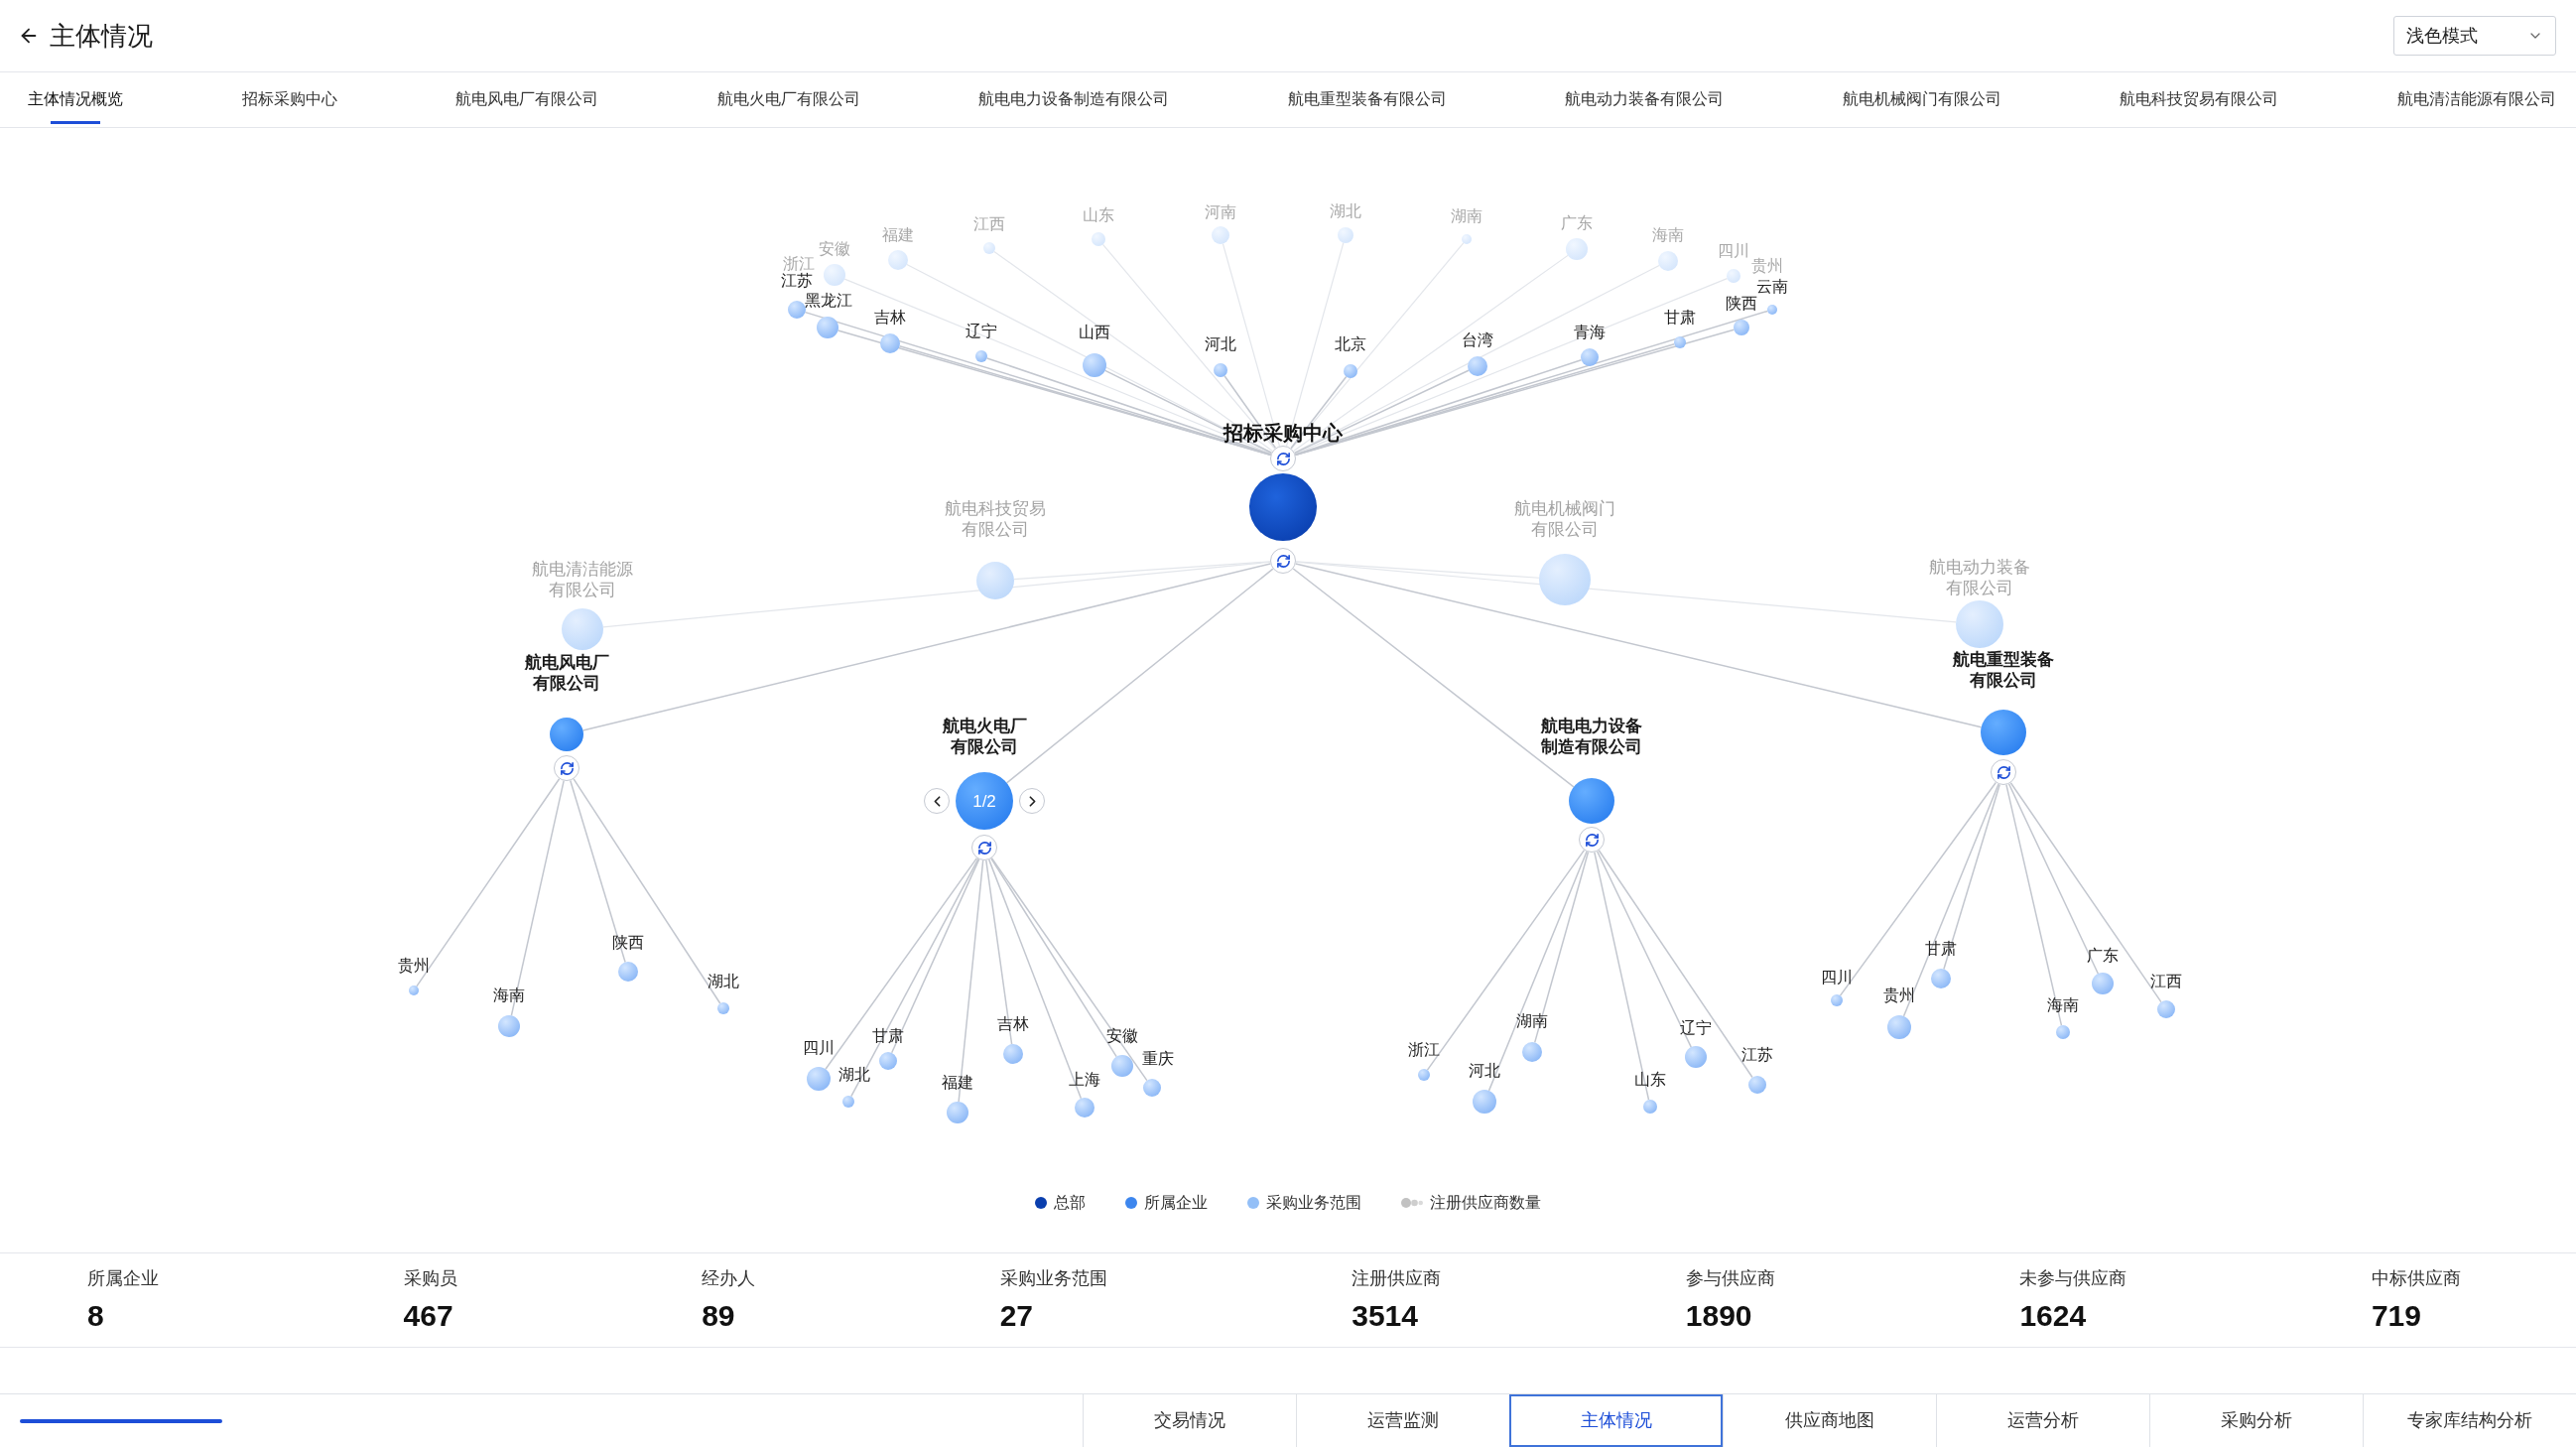 The width and height of the screenshot is (2576, 1447). Describe the element at coordinates (1486, 1203) in the screenshot. I see `legend-label: 注册供应商数量` at that location.